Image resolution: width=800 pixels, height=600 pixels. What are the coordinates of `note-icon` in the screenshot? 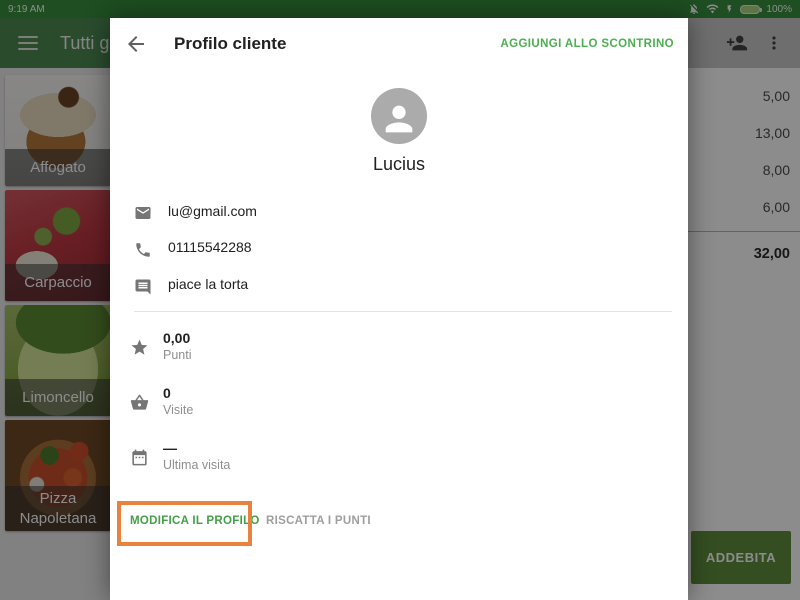 It's located at (143, 287).